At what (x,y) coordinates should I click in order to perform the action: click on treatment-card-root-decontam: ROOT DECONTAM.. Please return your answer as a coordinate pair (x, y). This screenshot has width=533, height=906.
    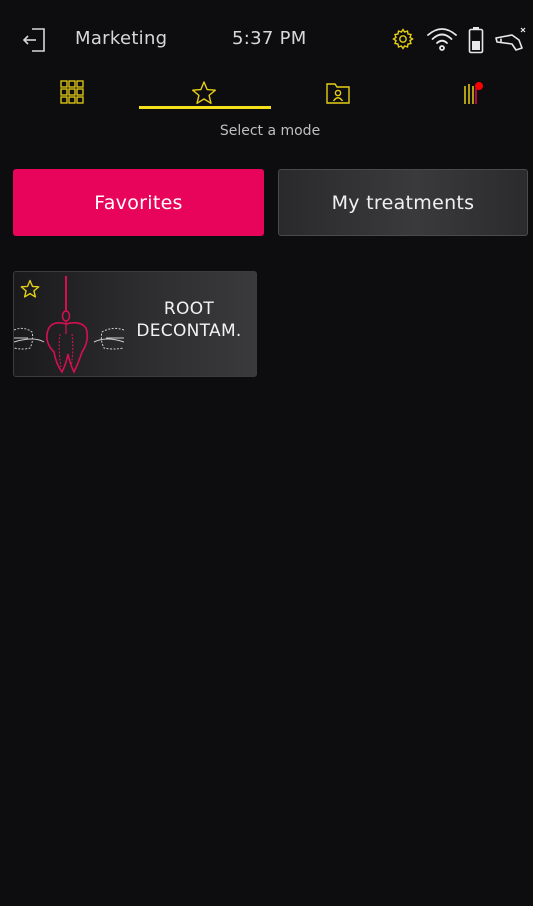
    Looking at the image, I should click on (135, 324).